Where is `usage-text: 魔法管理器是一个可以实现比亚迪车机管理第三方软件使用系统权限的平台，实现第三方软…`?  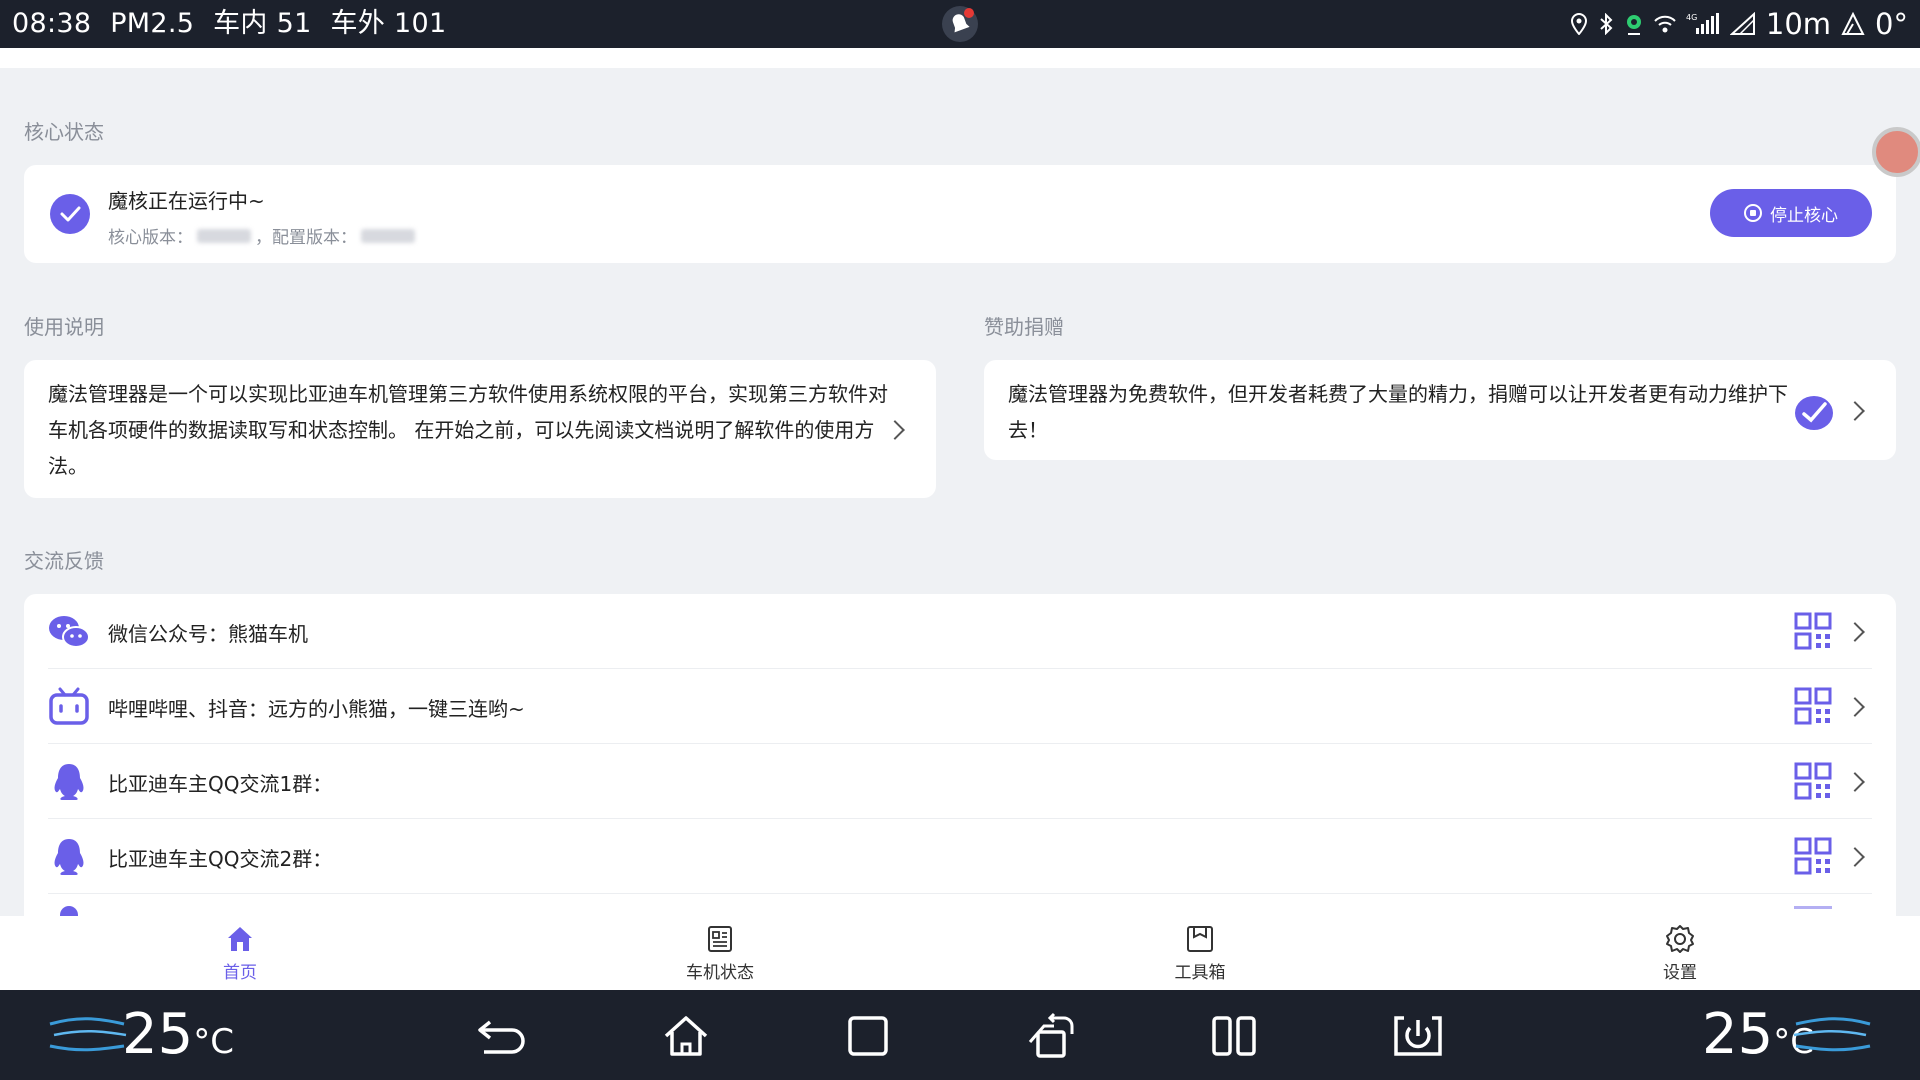 usage-text: 魔法管理器是一个可以实现比亚迪车机管理第三方软件使用系统权限的平台，实现第三方软… is located at coordinates (468, 430).